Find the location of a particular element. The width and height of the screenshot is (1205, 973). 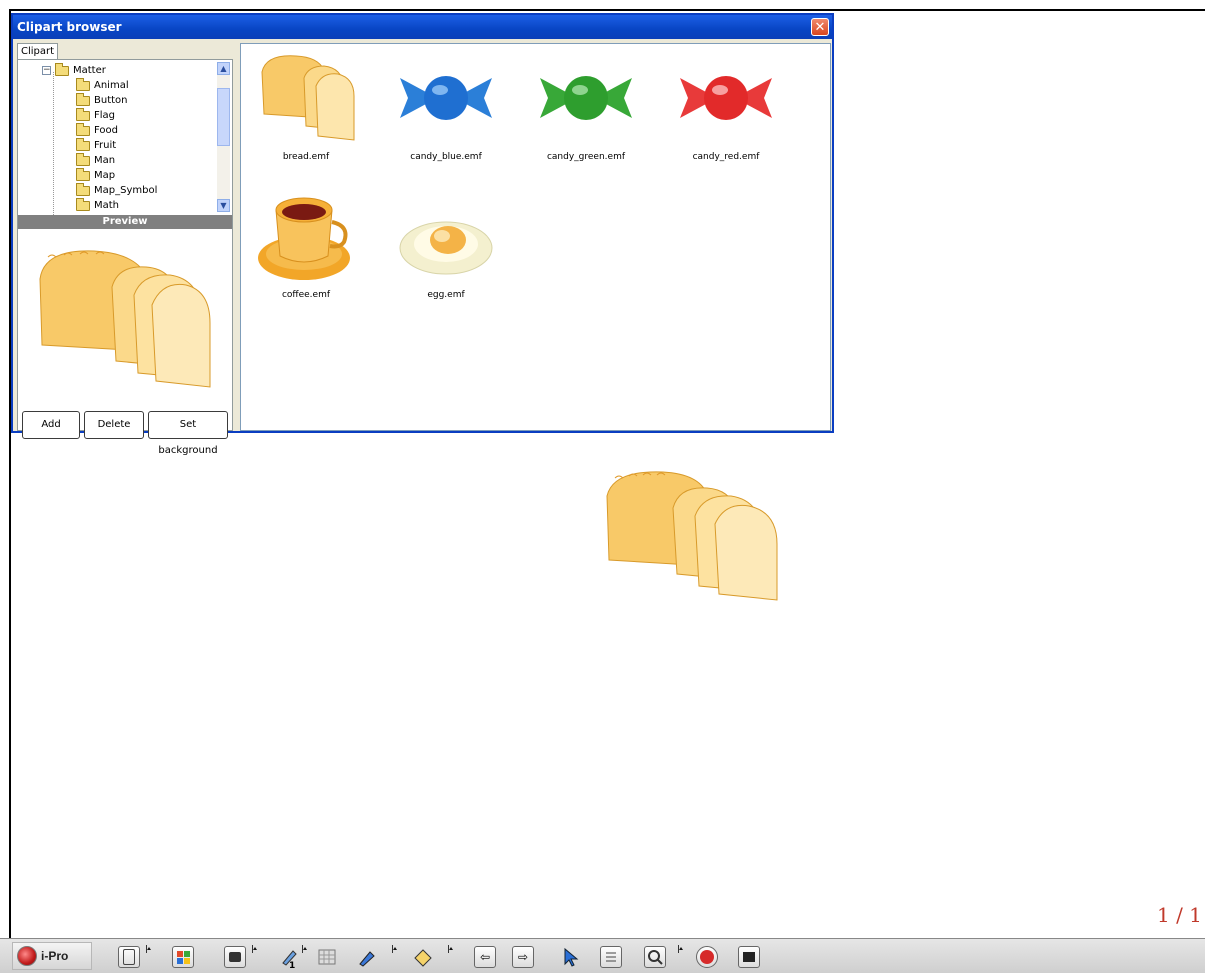

set-background-button: Set background is located at coordinates (188, 433).